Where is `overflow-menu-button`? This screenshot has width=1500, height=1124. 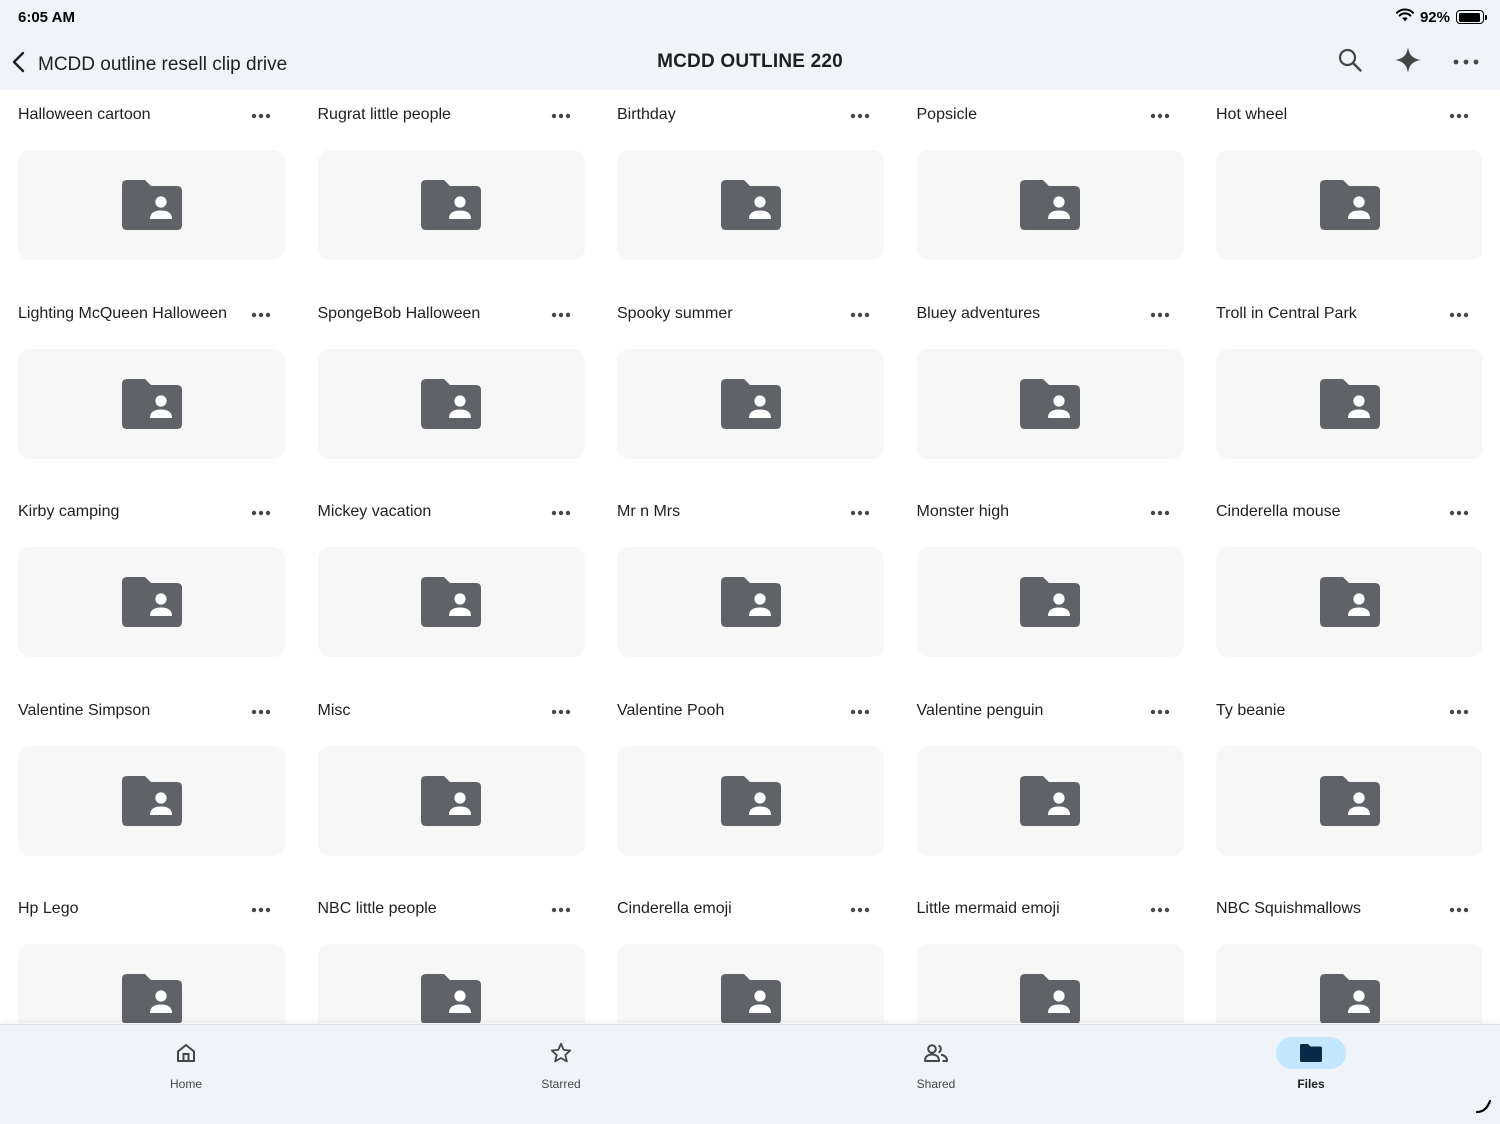
overflow-menu-button is located at coordinates (1466, 62).